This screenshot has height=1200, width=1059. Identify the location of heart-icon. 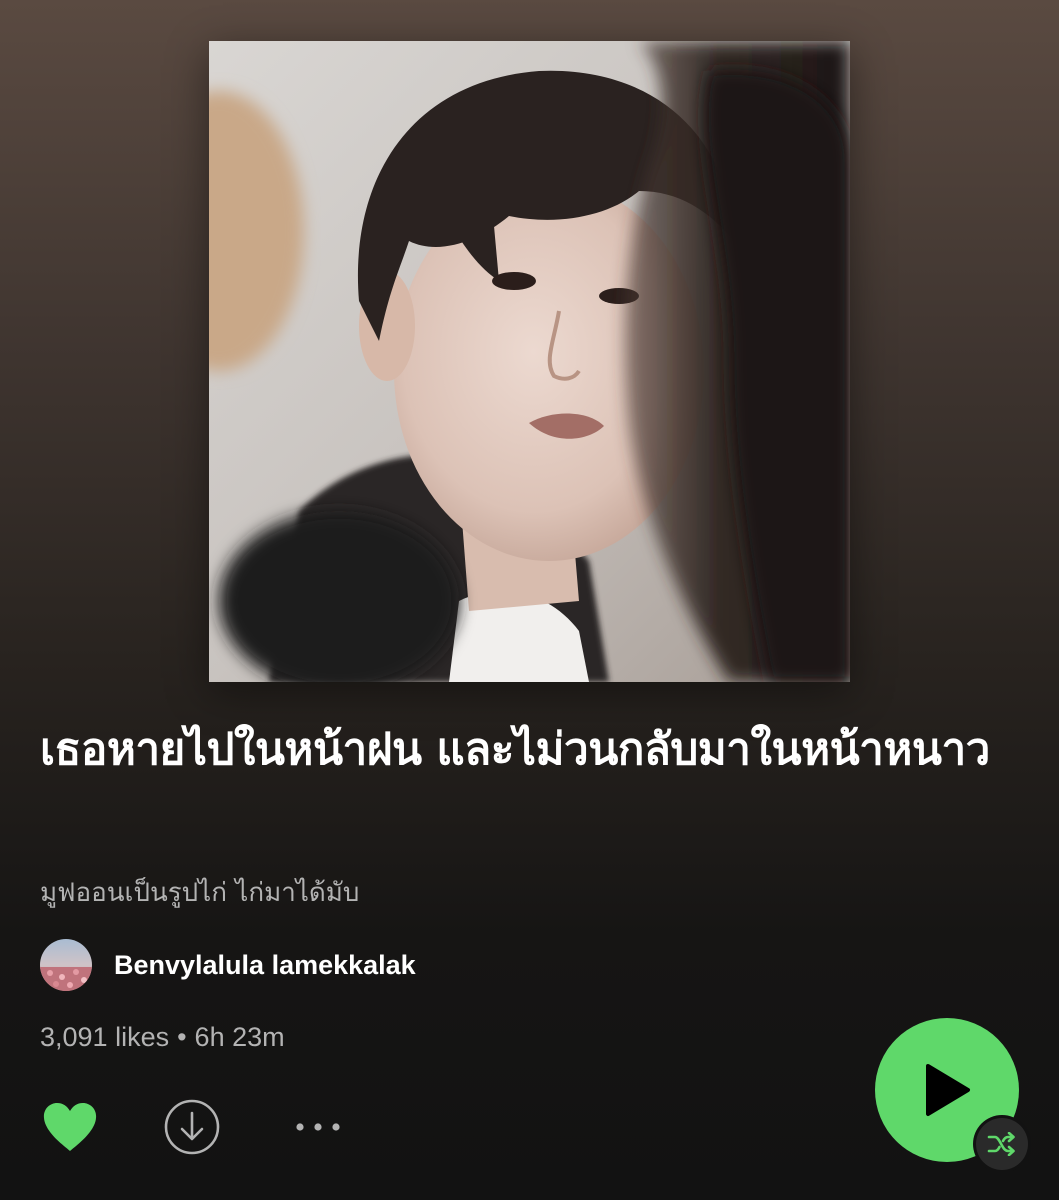
(70, 1127).